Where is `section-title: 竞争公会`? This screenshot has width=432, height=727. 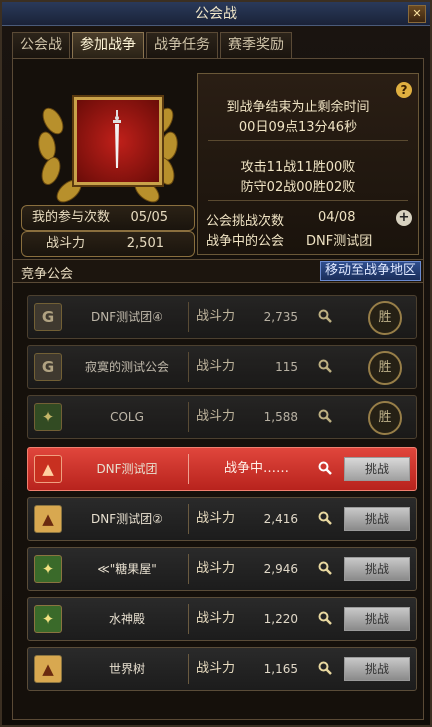
section-title: 竞争公会 is located at coordinates (47, 274).